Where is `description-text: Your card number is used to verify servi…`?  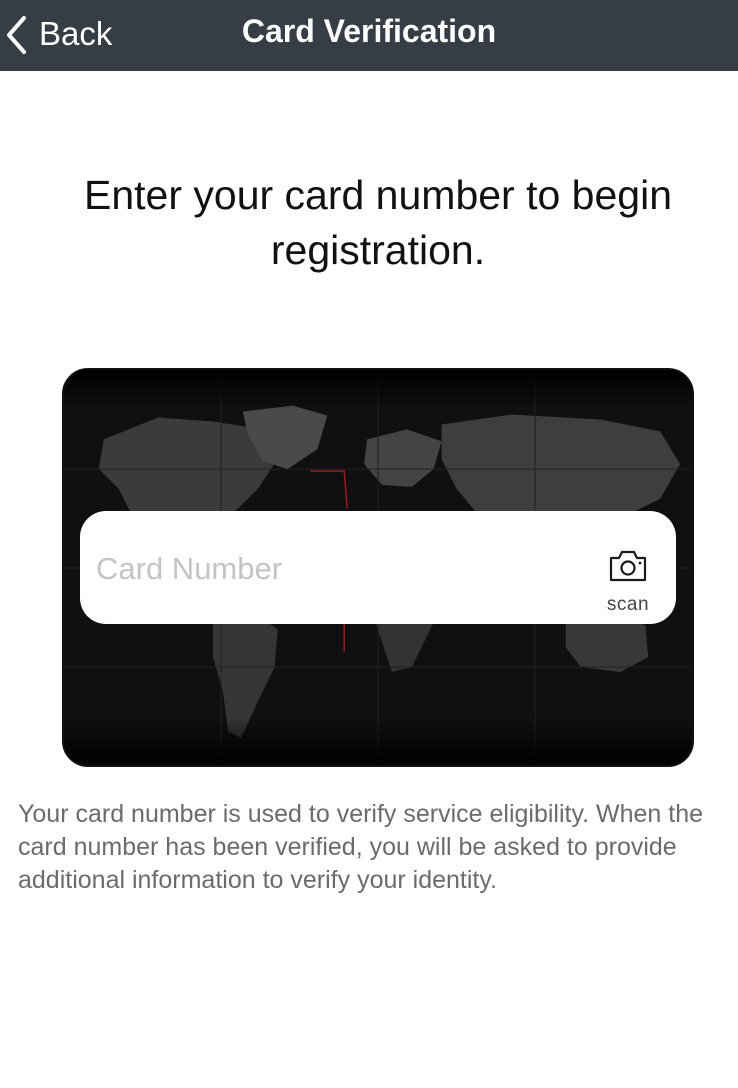 description-text: Your card number is used to verify servi… is located at coordinates (361, 847).